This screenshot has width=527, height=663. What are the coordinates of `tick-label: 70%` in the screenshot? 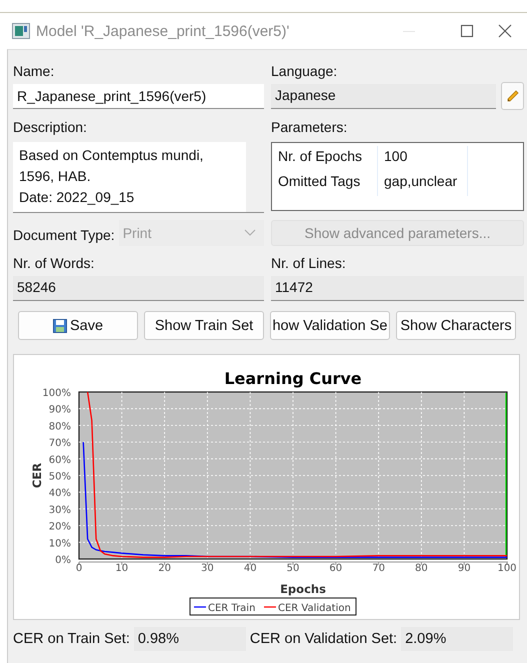 It's located at (59, 444).